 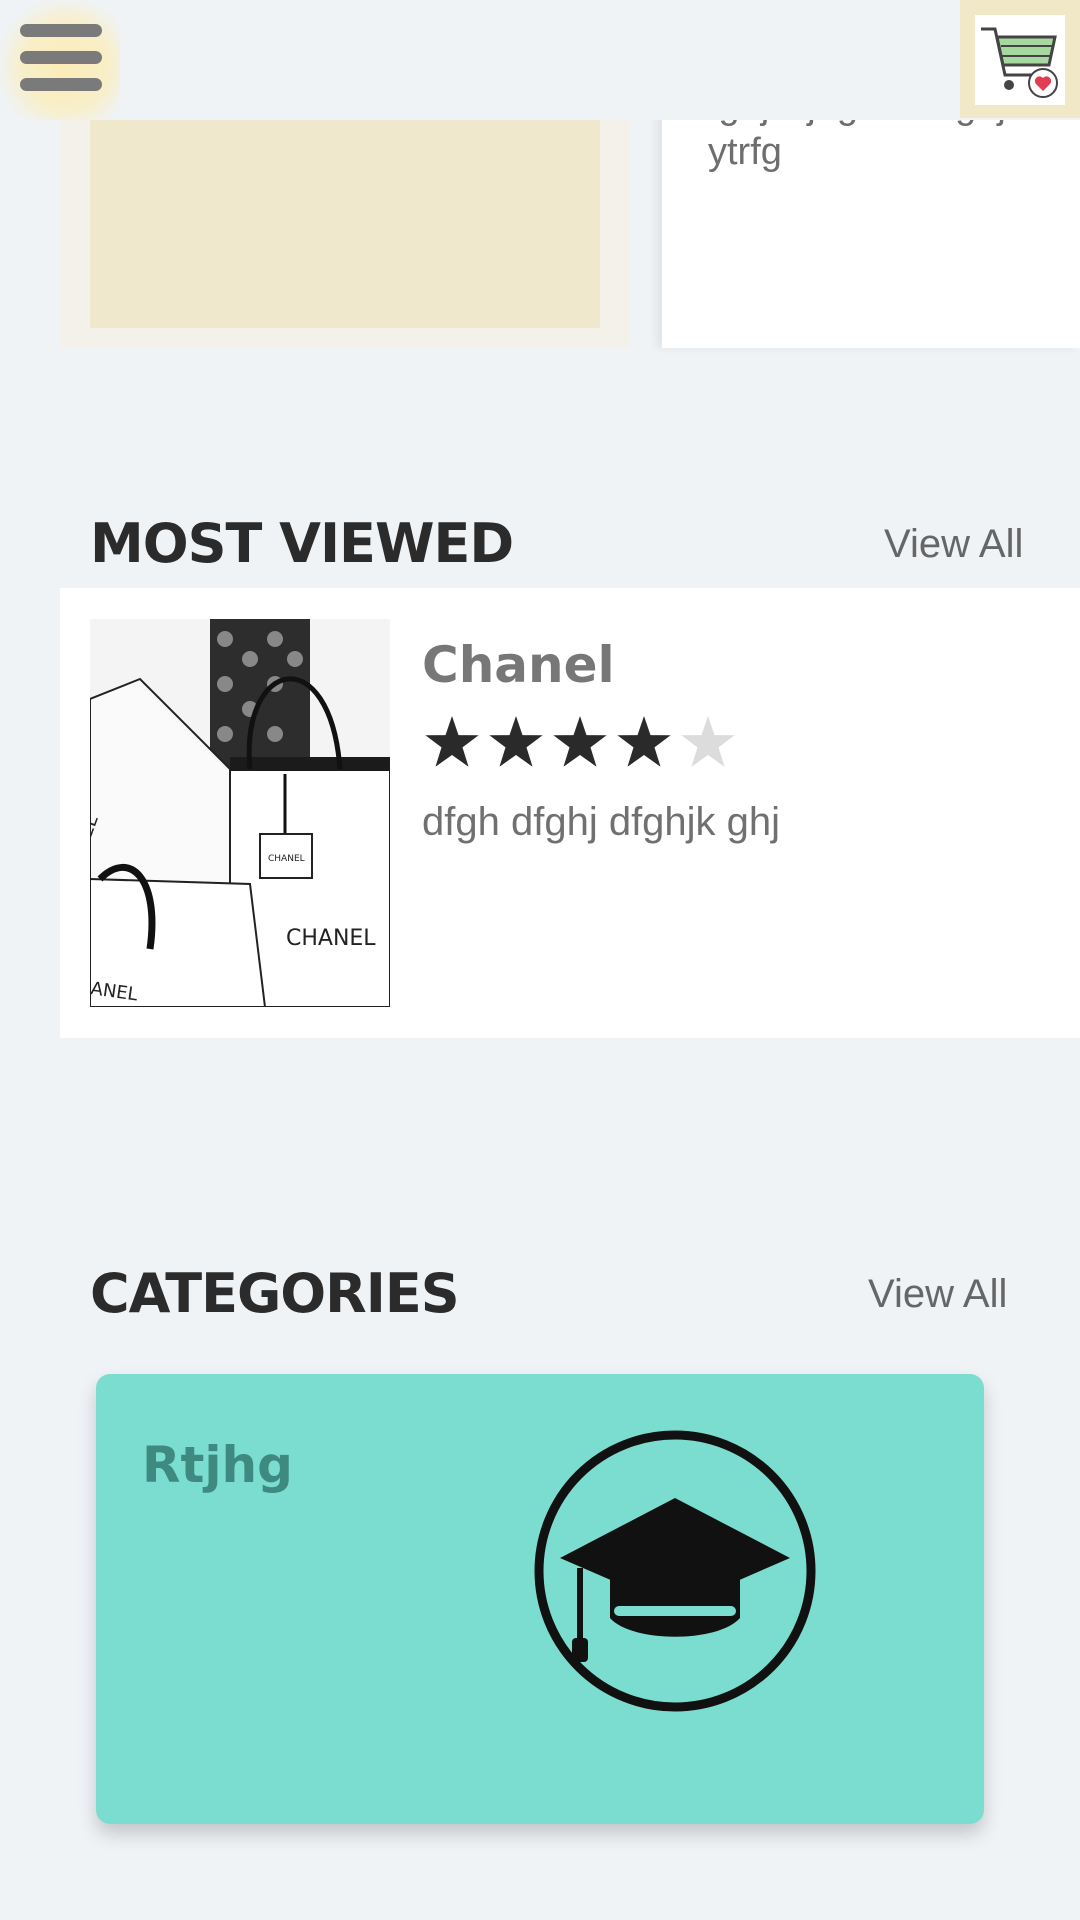 I want to click on product-image: CHANEL CHANEL ANEL EL, so click(x=240, y=813).